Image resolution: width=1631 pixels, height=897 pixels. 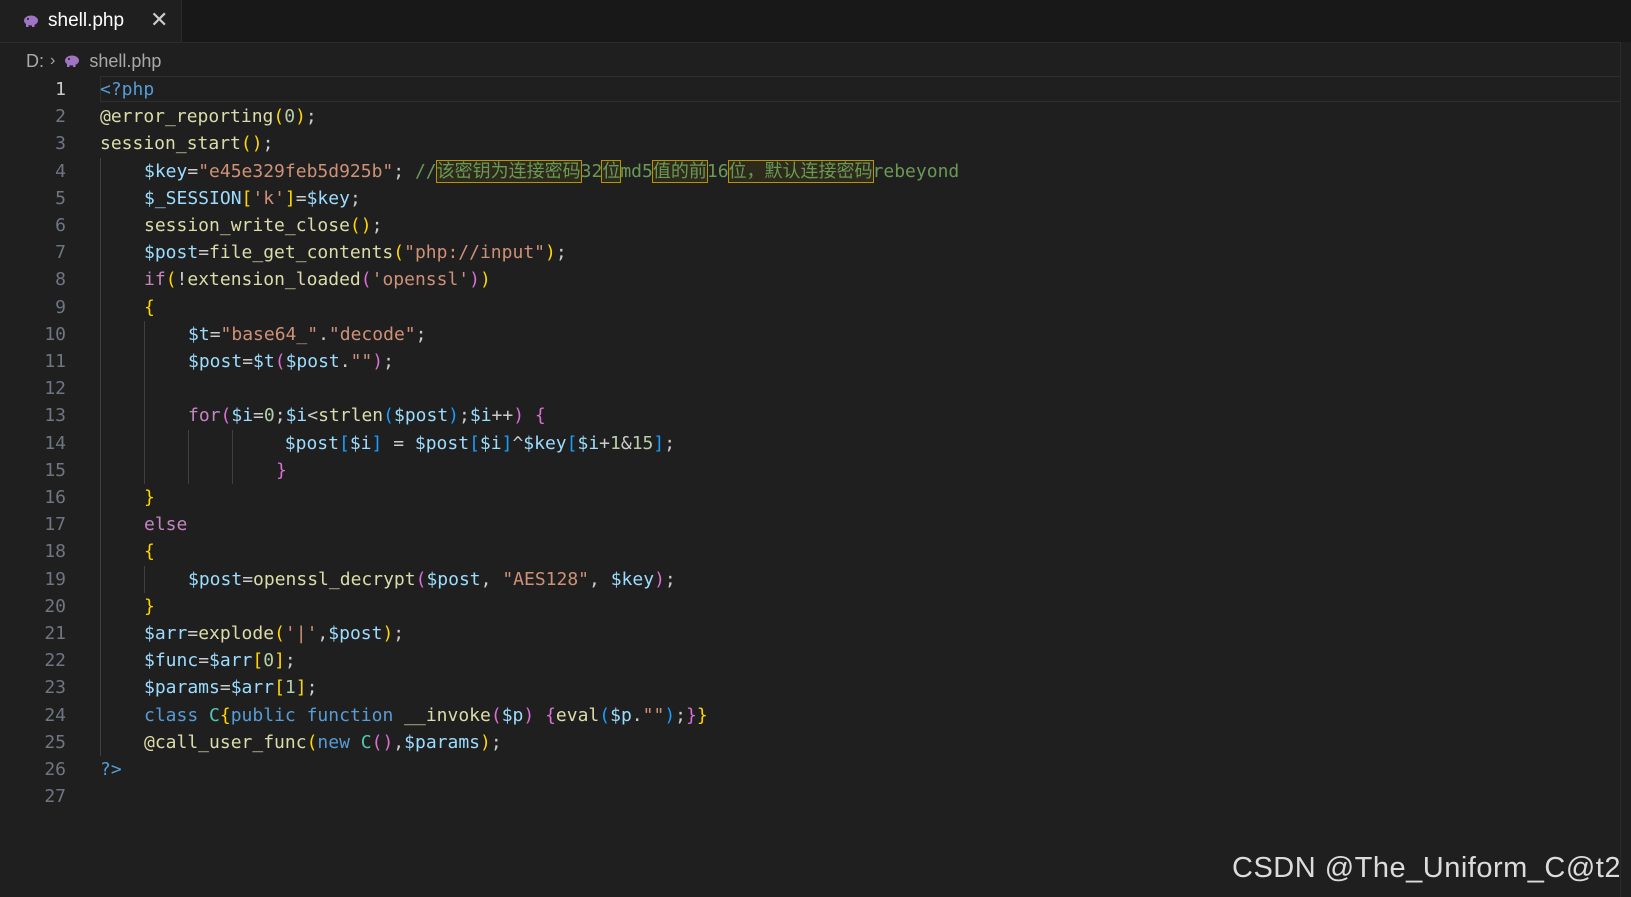 What do you see at coordinates (268, 198) in the screenshot?
I see `code-token: 'k'` at bounding box center [268, 198].